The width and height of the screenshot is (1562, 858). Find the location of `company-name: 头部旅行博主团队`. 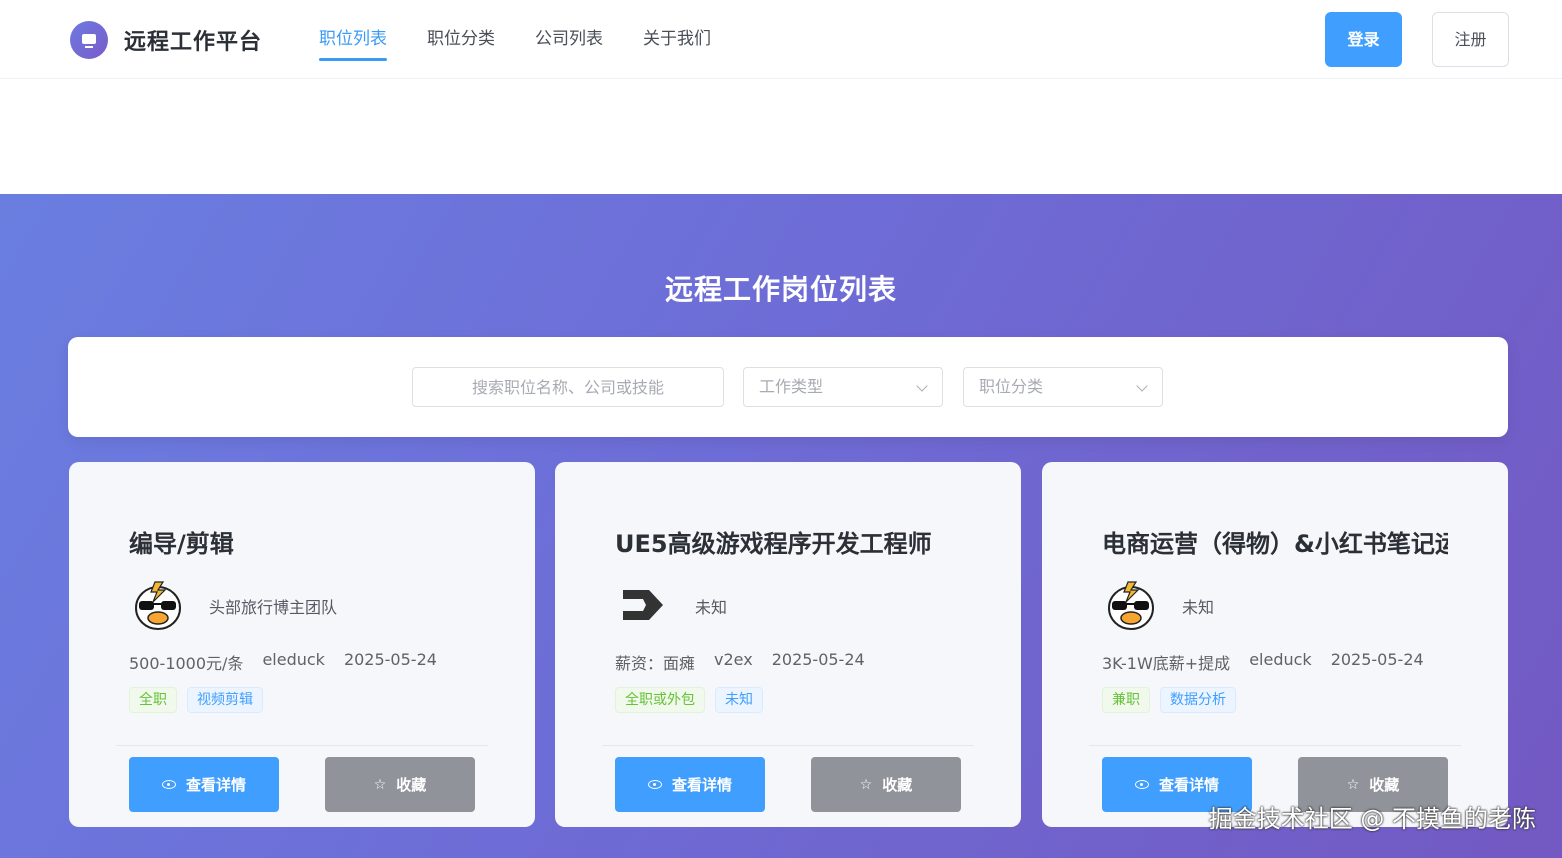

company-name: 头部旅行博主团队 is located at coordinates (273, 607).